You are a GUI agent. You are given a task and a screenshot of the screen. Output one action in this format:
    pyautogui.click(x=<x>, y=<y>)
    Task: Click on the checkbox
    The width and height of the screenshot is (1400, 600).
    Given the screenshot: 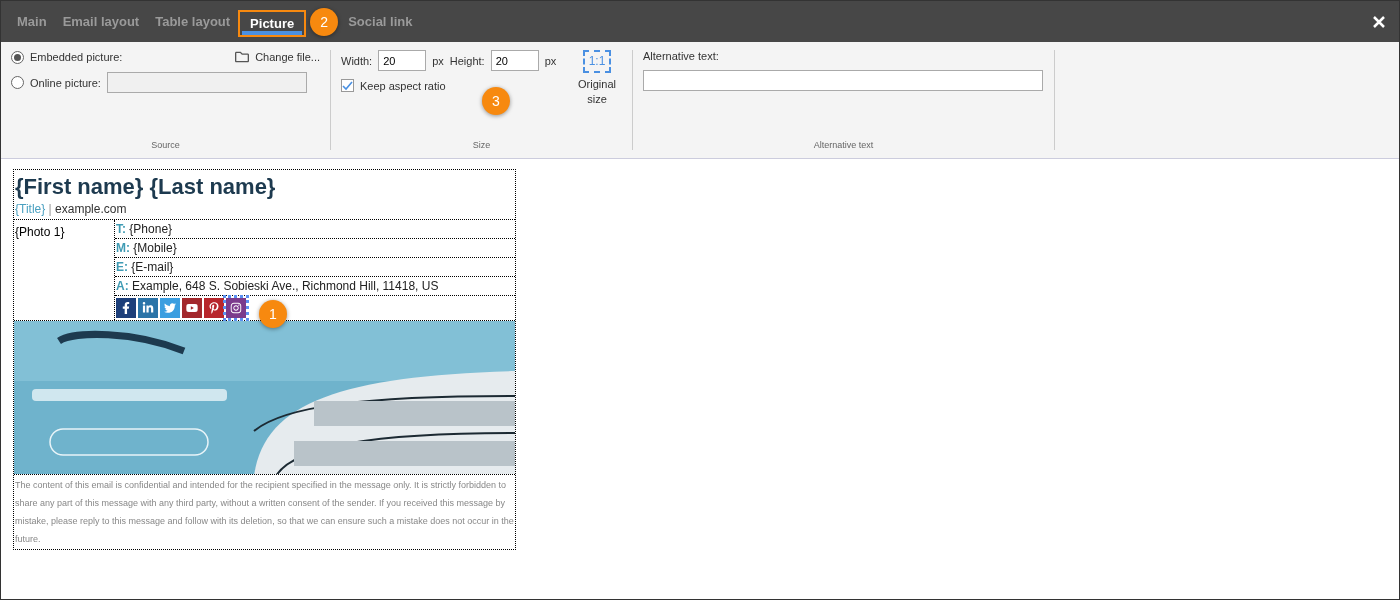 What is the action you would take?
    pyautogui.click(x=347, y=85)
    